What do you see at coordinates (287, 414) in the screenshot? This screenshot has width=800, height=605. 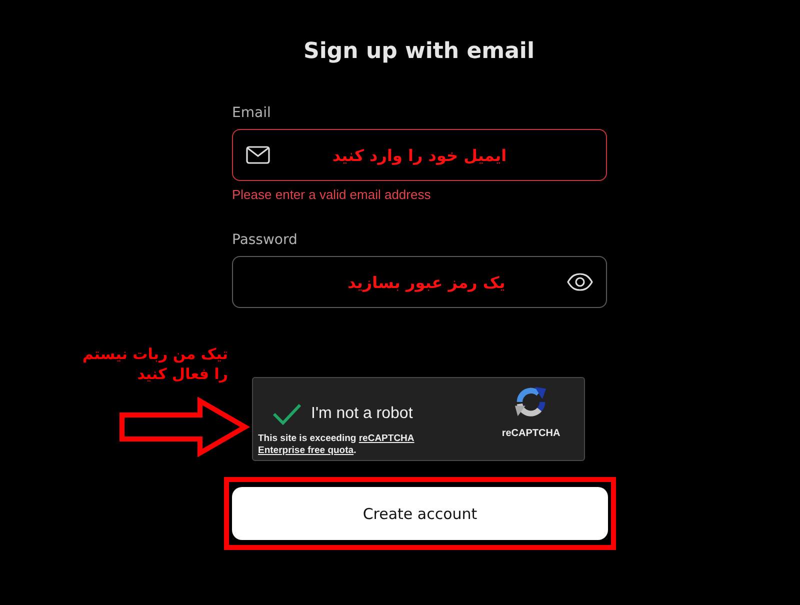 I see `checkmark-icon` at bounding box center [287, 414].